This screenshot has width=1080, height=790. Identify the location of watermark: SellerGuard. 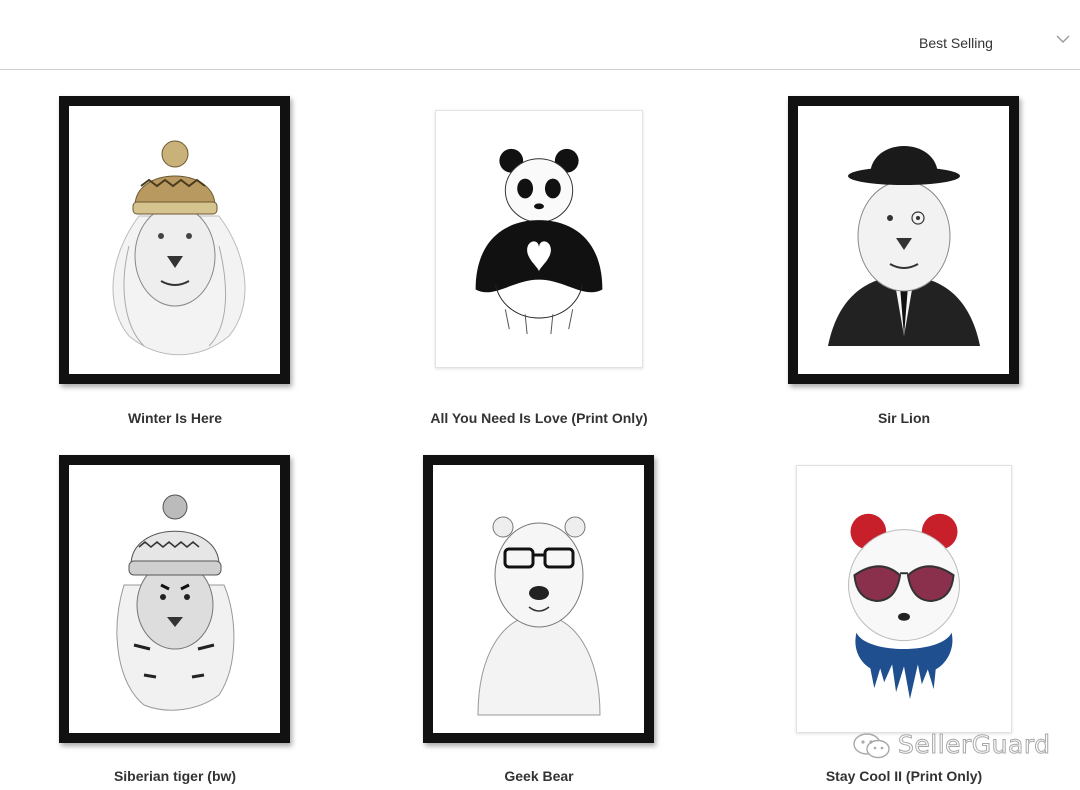
(952, 746).